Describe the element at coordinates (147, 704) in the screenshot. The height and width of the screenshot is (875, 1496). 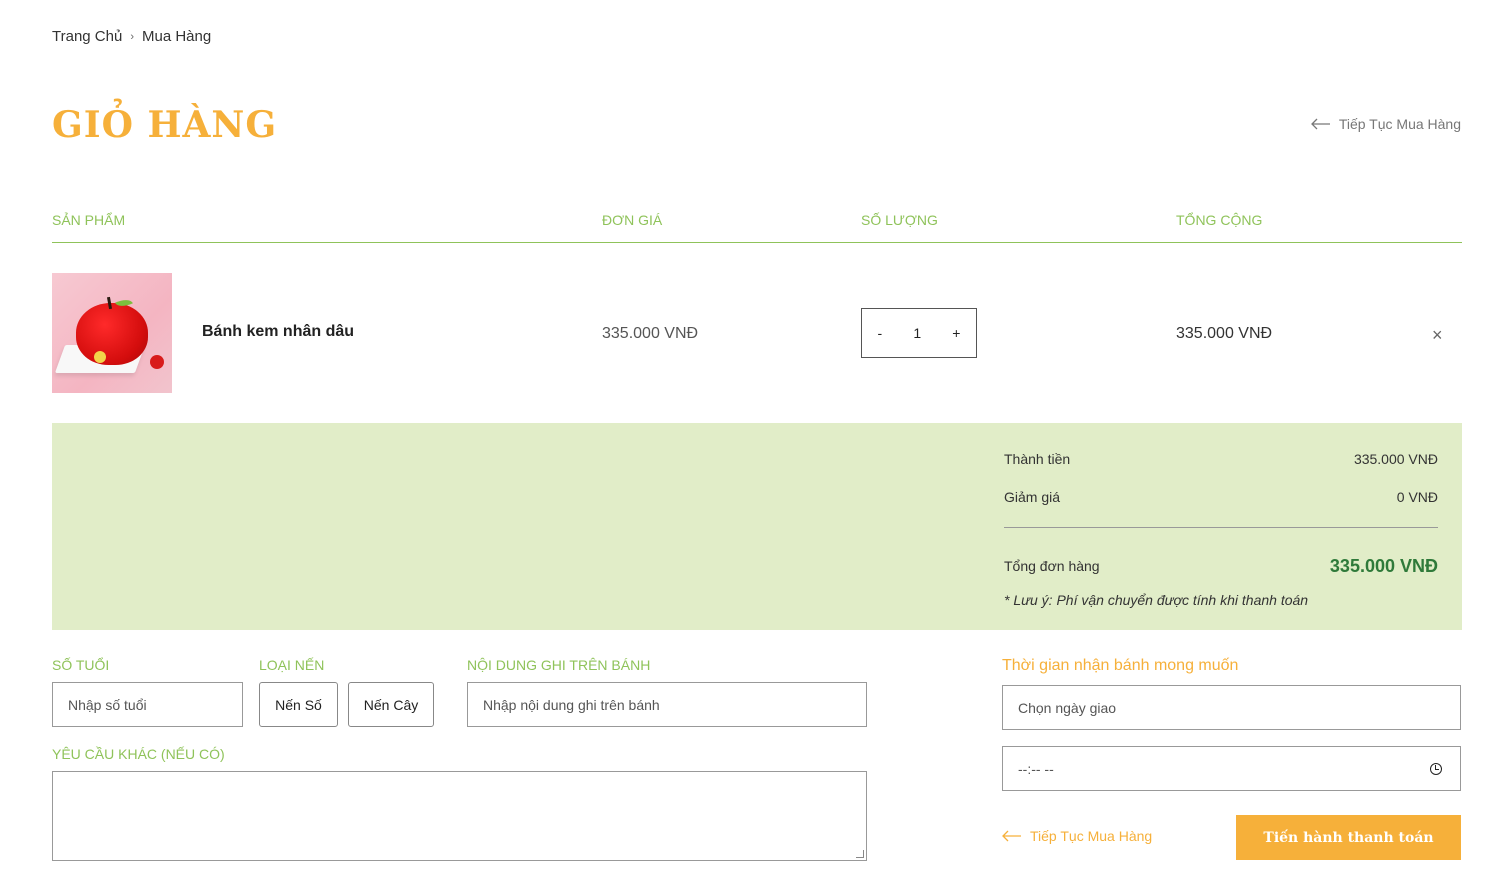
I see `age-input: Nhập số tuổi` at that location.